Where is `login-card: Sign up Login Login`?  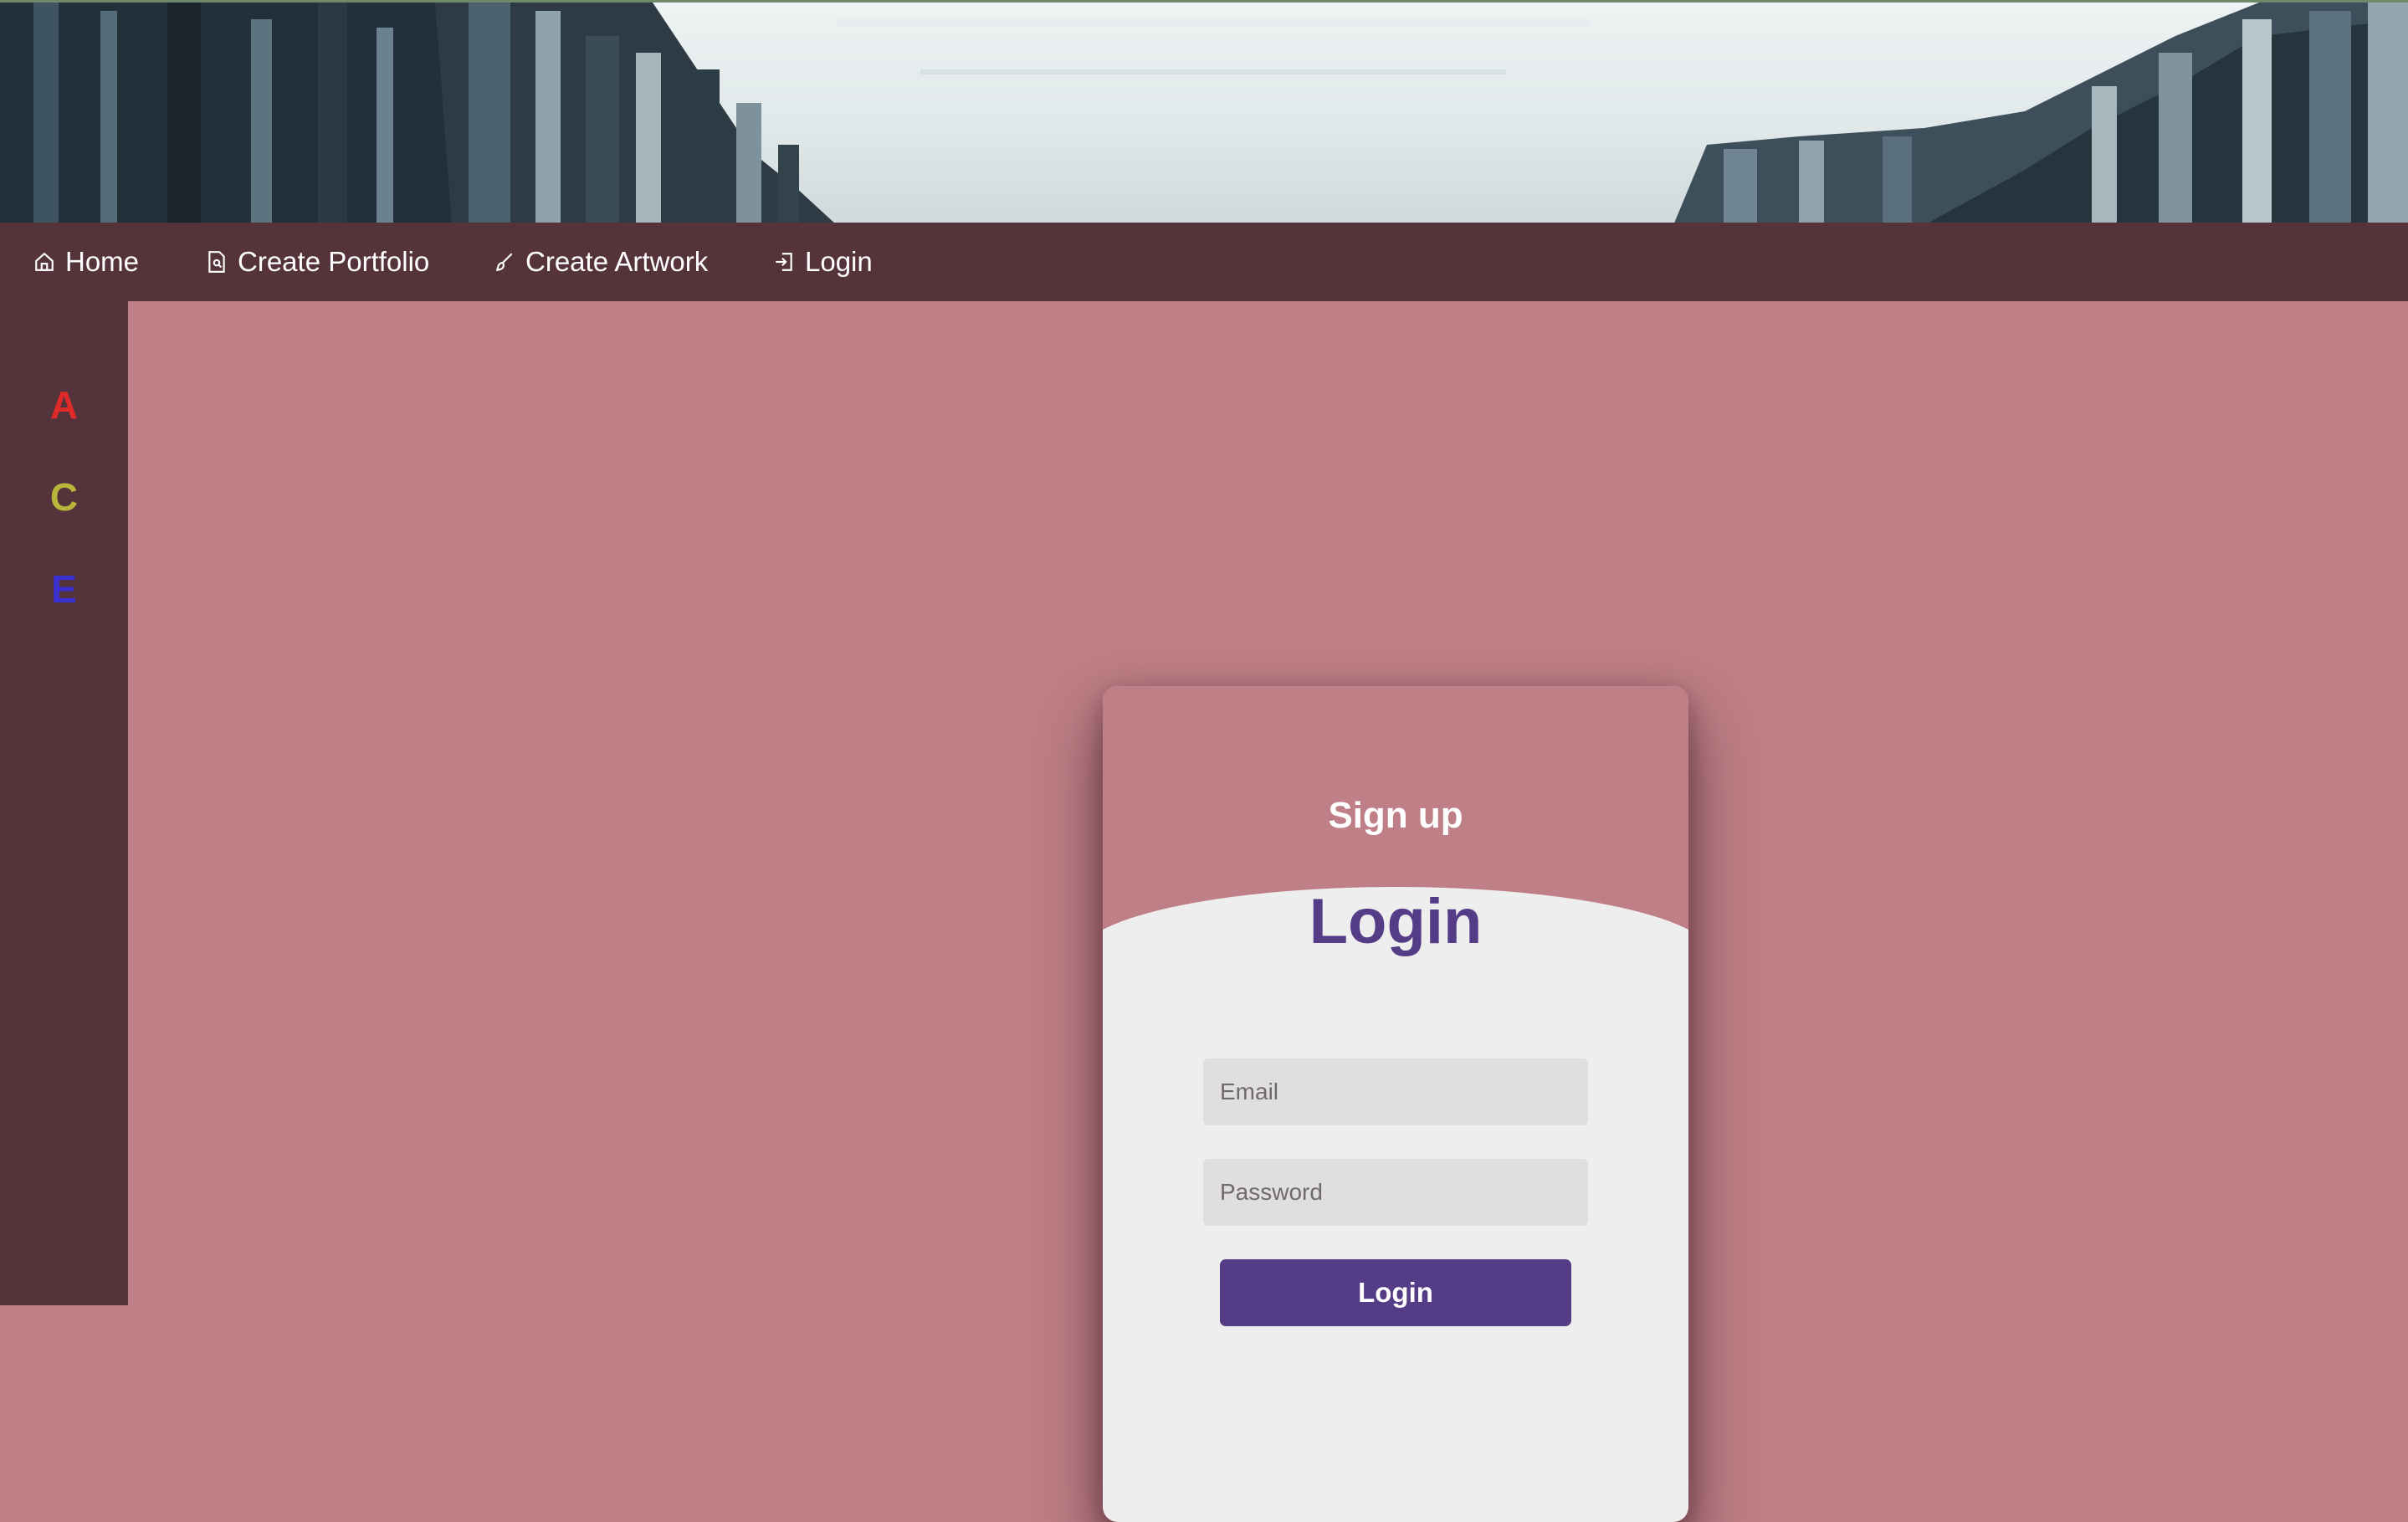
login-card: Sign up Login Login is located at coordinates (1395, 1104).